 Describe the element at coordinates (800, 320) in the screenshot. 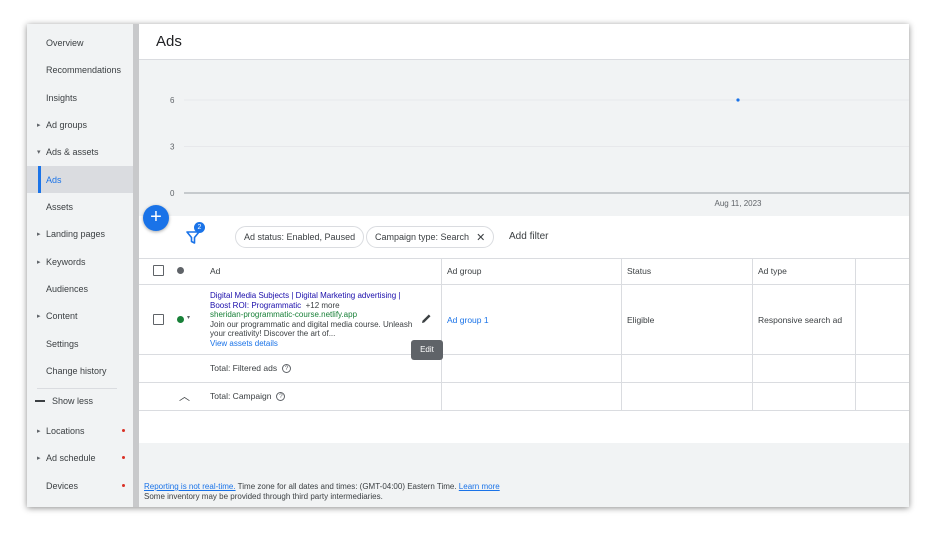

I see `ad-type-value: Responsive search ad` at that location.